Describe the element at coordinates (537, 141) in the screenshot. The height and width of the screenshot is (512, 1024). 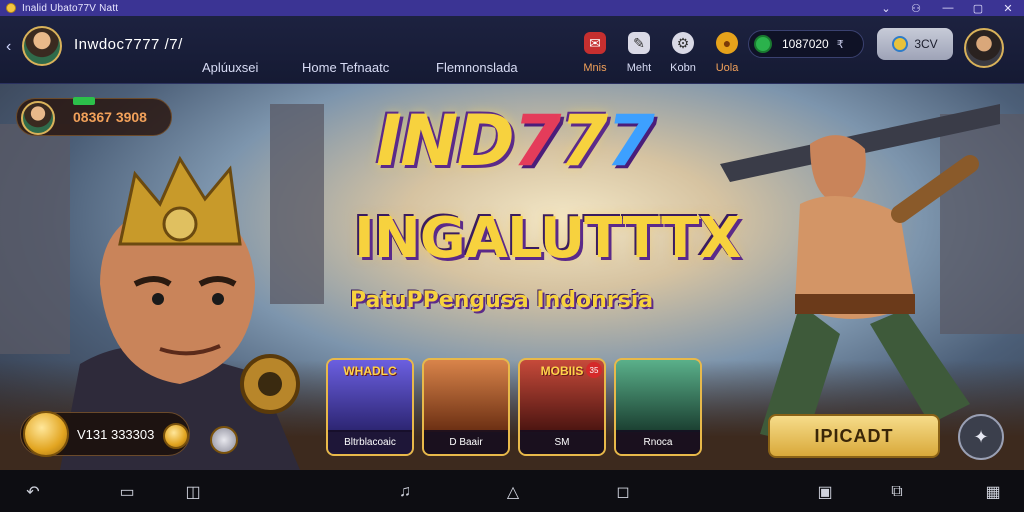
I see `logo-part-7a: 7` at that location.